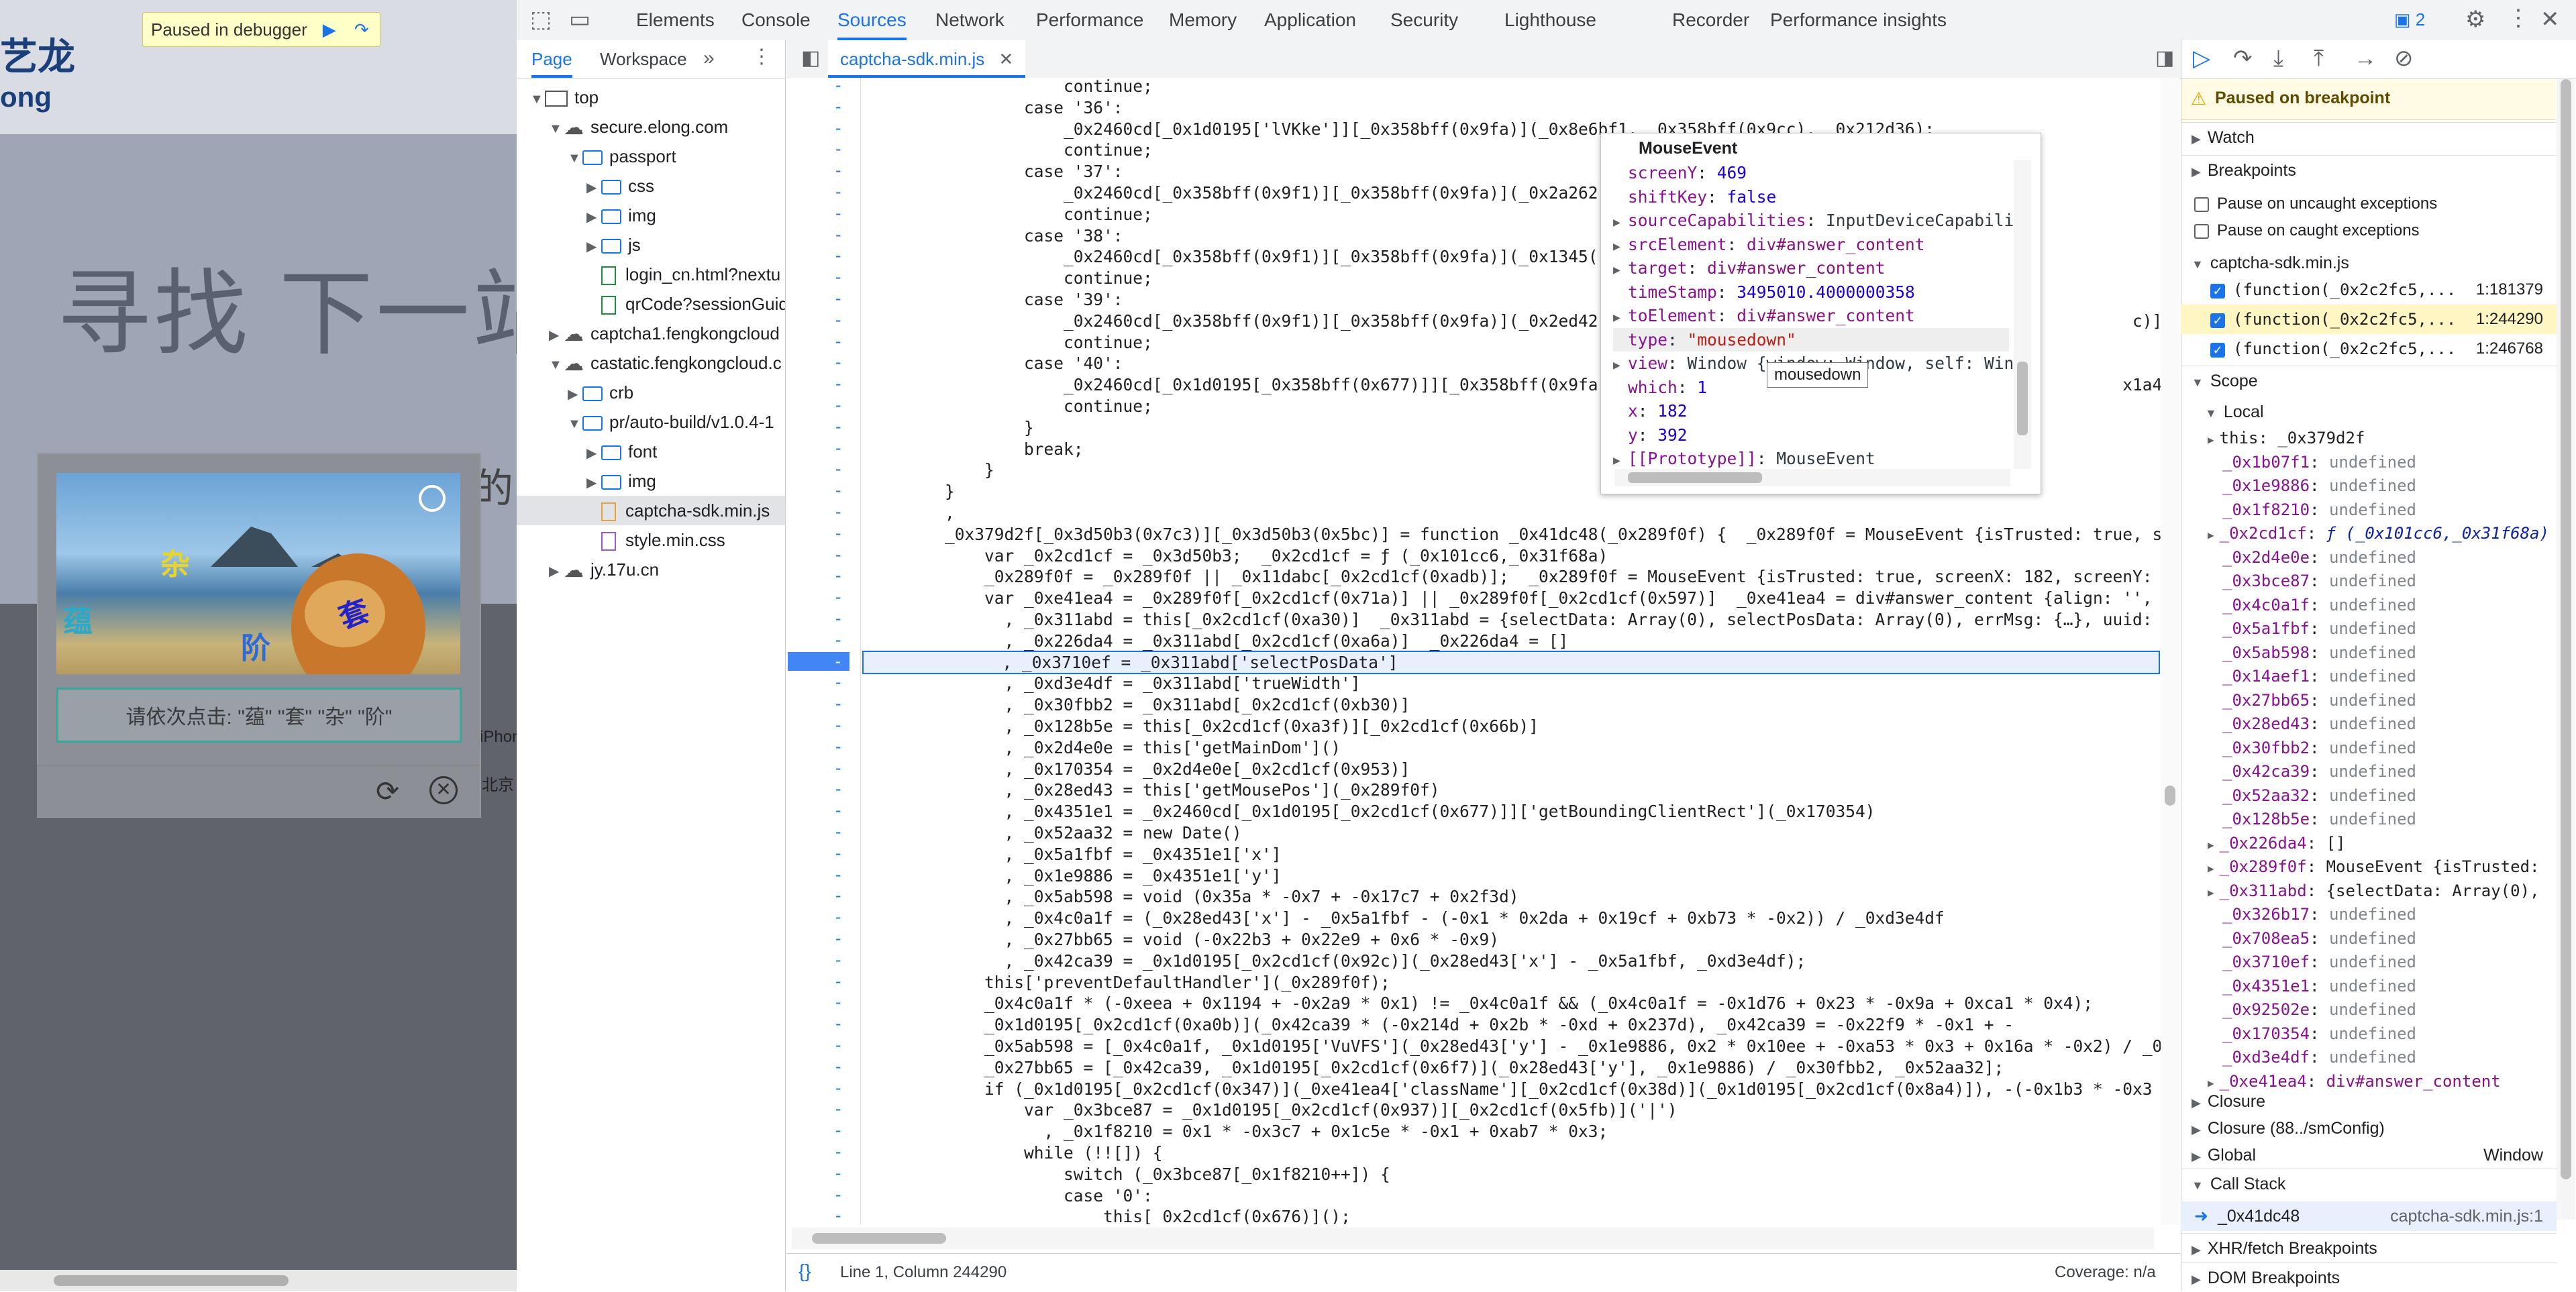  Describe the element at coordinates (651, 245) in the screenshot. I see `tree-item: ▶ js` at that location.